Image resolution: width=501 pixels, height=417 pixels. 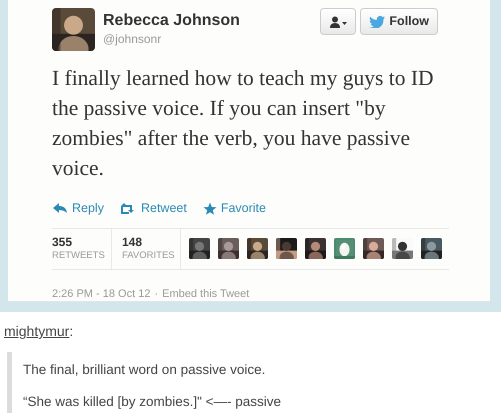 I want to click on stat-count: 355, so click(x=77, y=242).